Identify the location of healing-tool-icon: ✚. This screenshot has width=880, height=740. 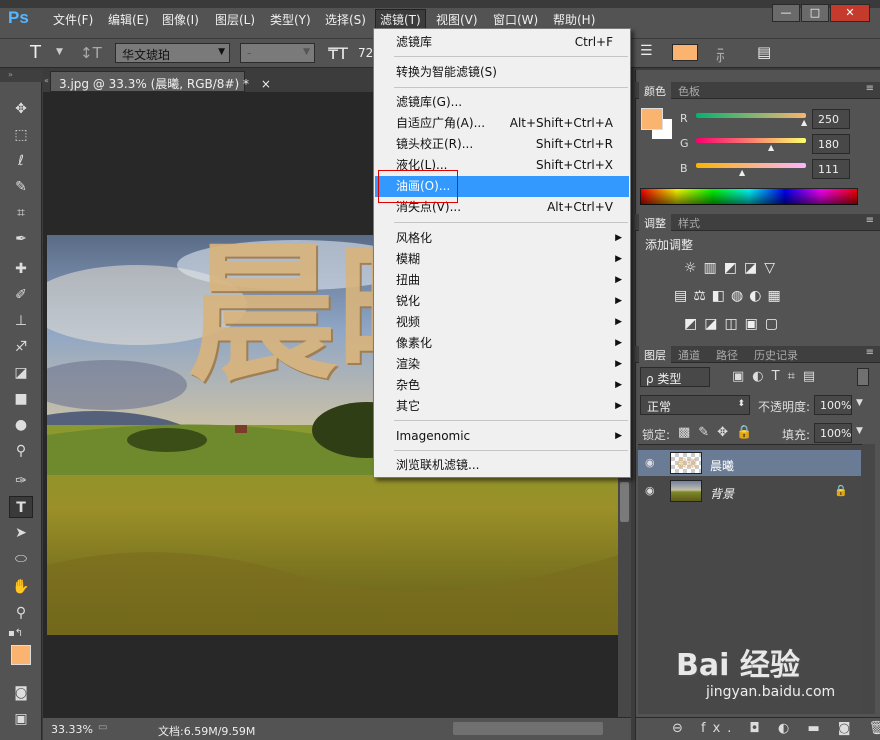
(21, 269).